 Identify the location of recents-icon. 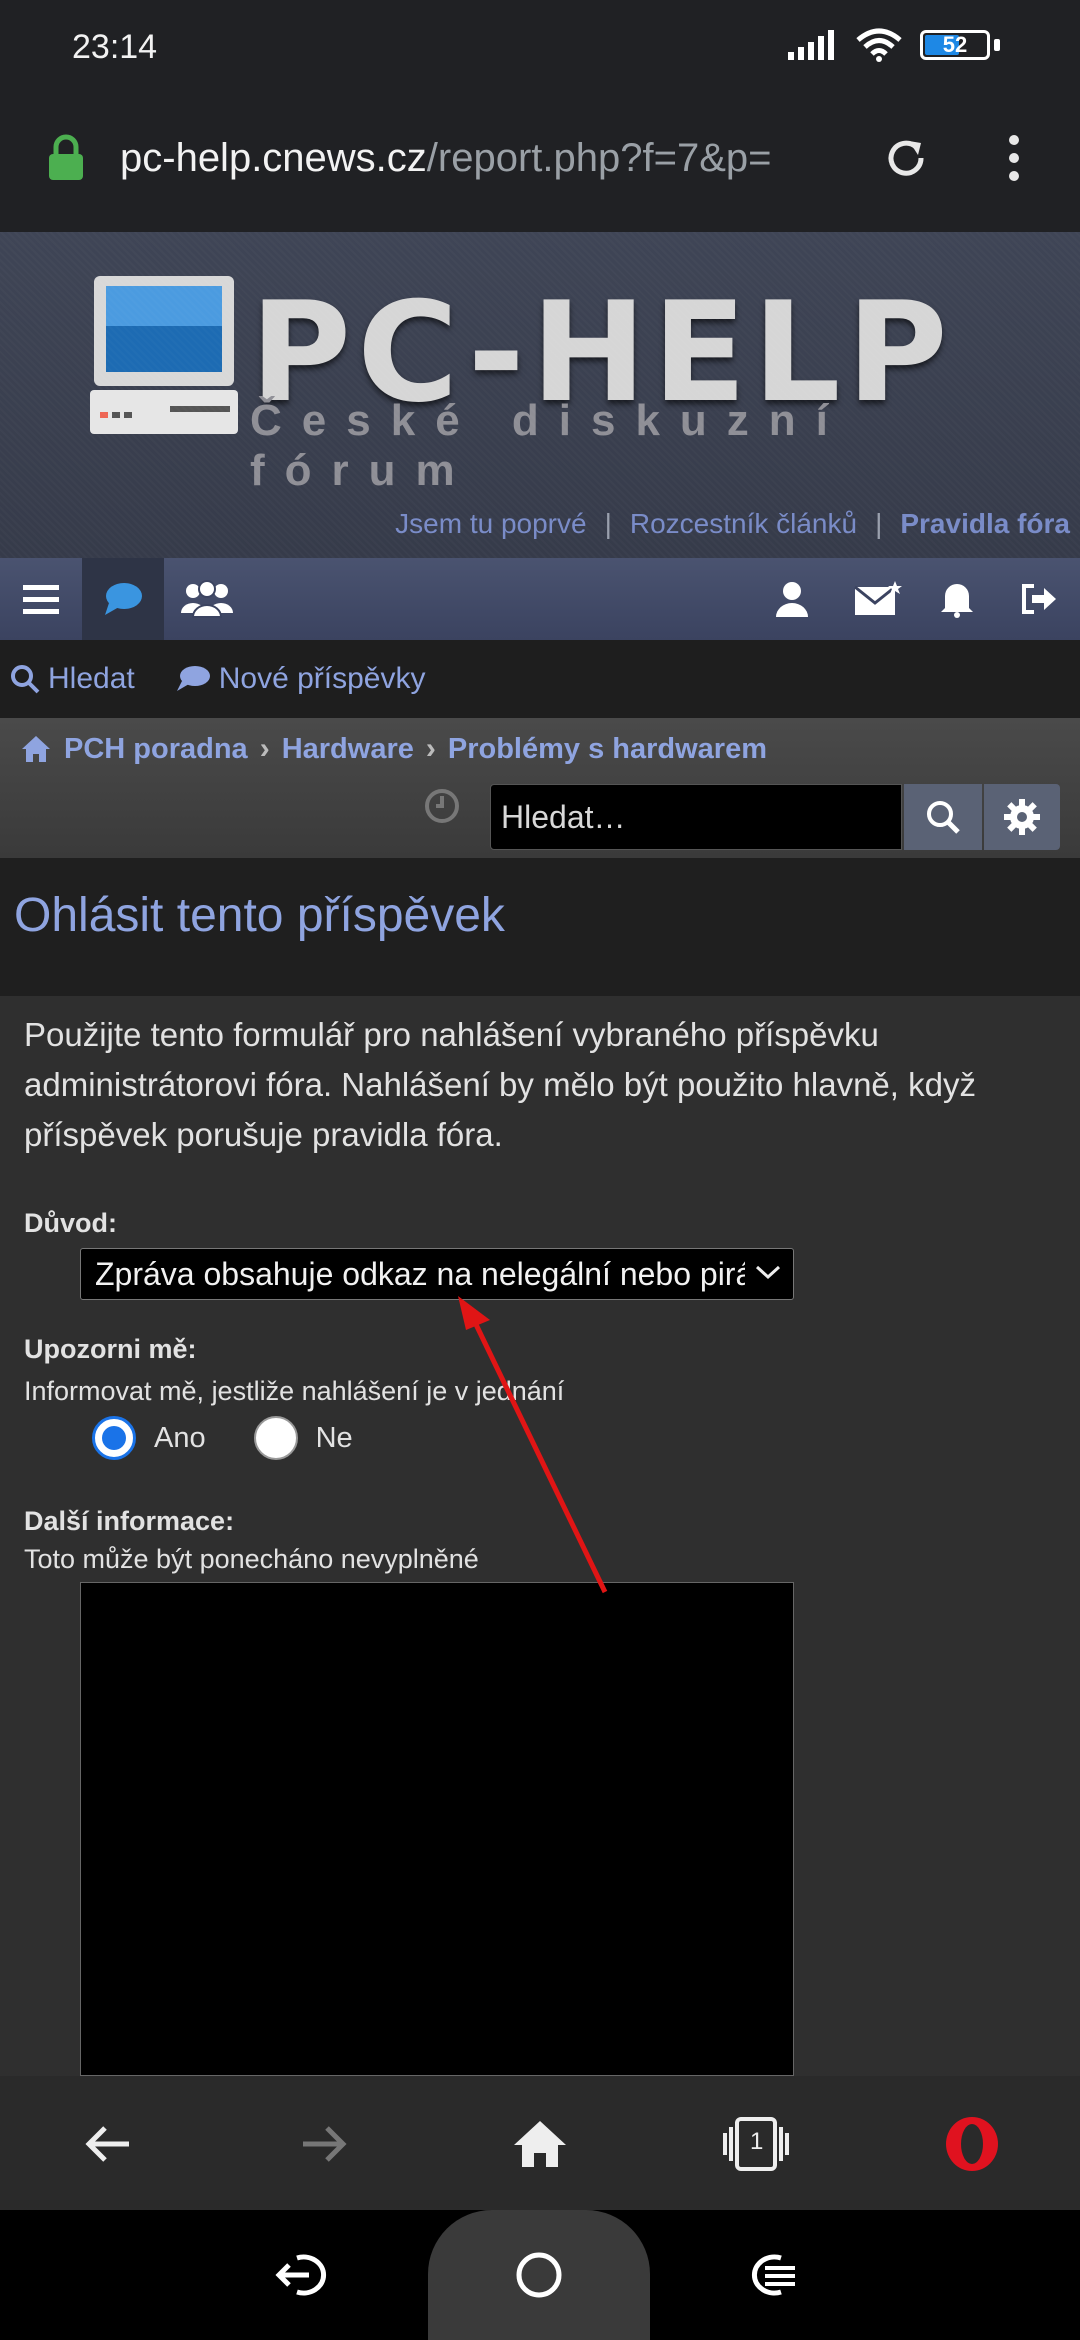
(773, 2275).